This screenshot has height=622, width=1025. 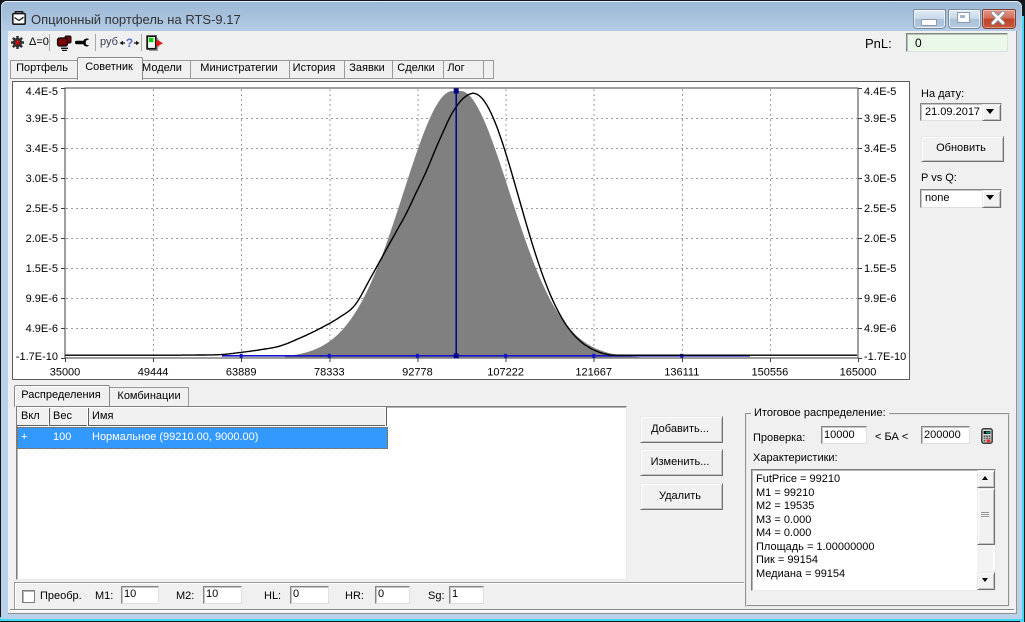 I want to click on svg-text: 136111, so click(x=681, y=373).